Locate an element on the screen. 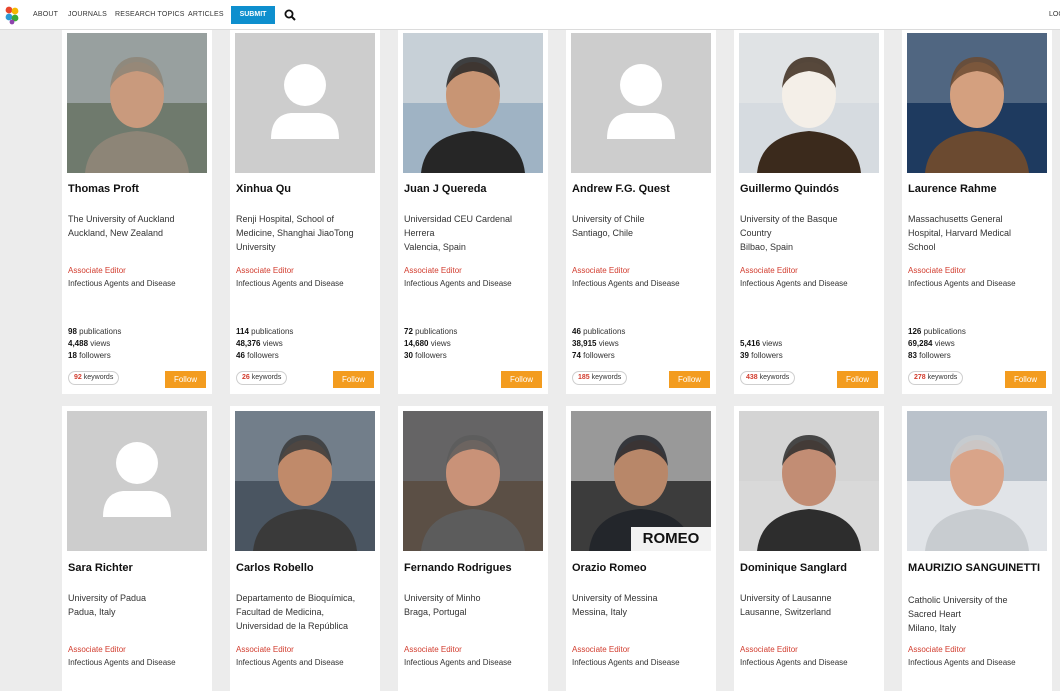 The width and height of the screenshot is (1060, 691). login-link: LOGIN is located at coordinates (1054, 14).